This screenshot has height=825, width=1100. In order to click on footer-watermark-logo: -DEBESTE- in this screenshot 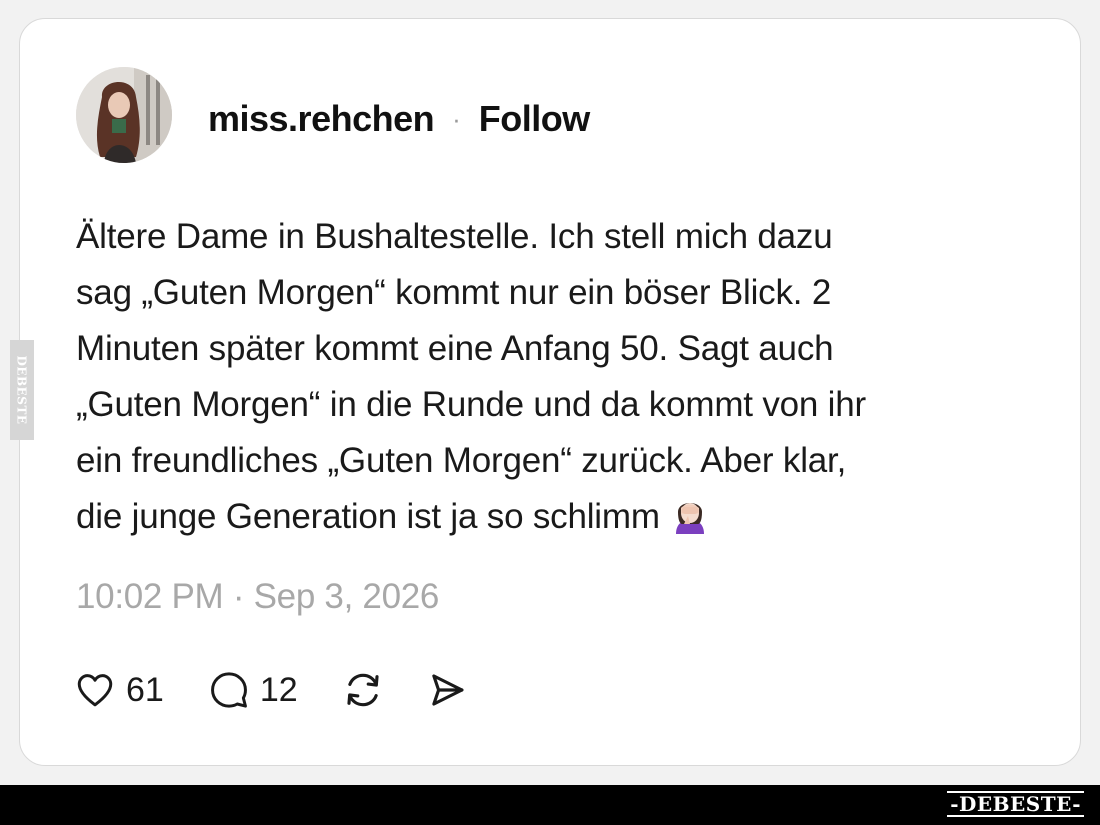, I will do `click(1015, 804)`.